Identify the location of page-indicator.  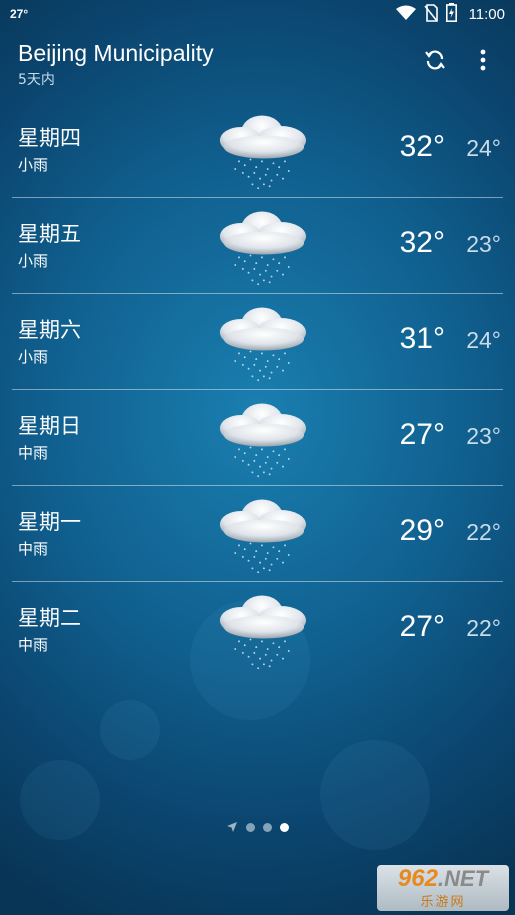
(257, 827).